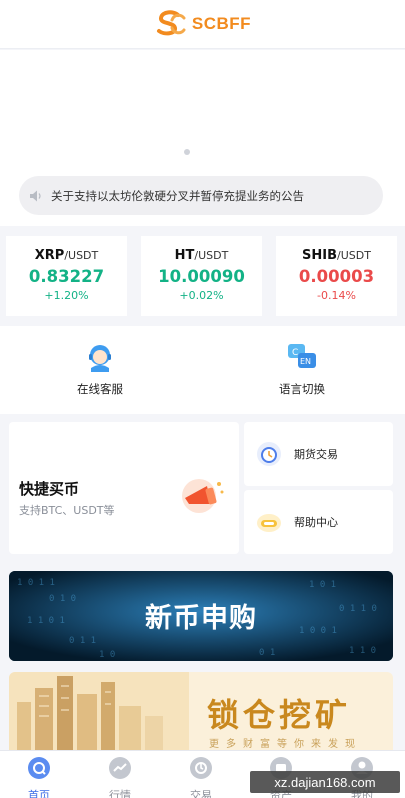 The height and width of the screenshot is (798, 405). What do you see at coordinates (320, 255) in the screenshot?
I see `ticker-symbol: SHIB` at bounding box center [320, 255].